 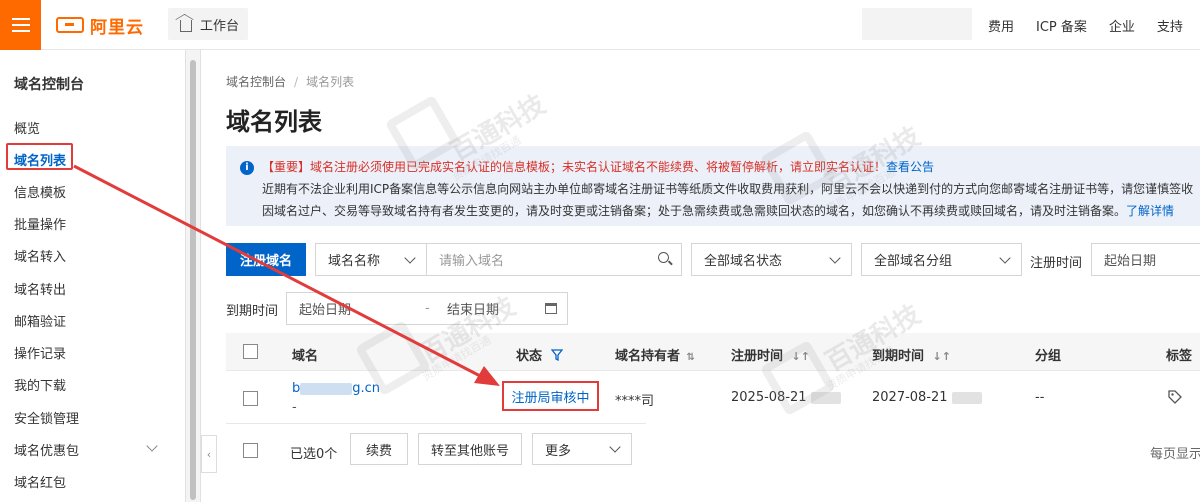 What do you see at coordinates (209, 454) in the screenshot?
I see `collapse-sidebar-button: ‹` at bounding box center [209, 454].